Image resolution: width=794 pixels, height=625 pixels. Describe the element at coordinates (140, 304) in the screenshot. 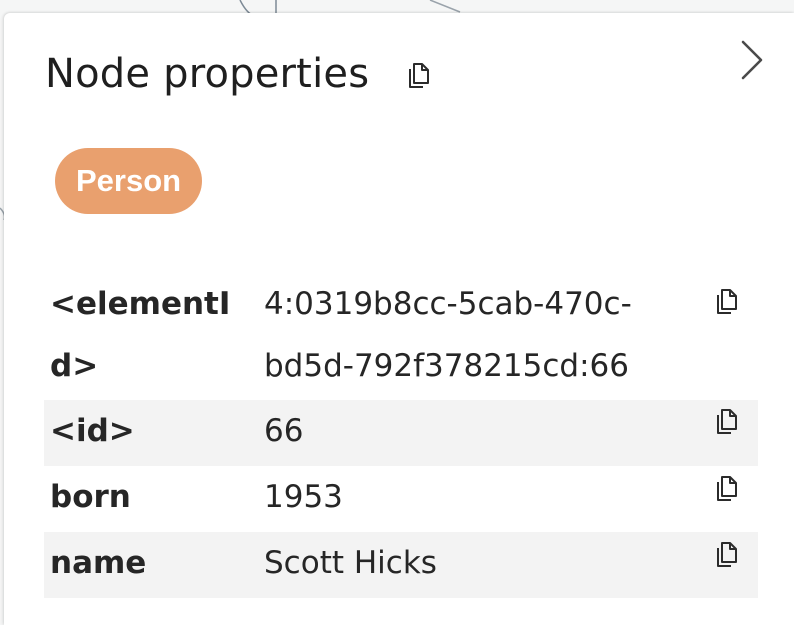

I see `property-key-line: <elementI` at that location.